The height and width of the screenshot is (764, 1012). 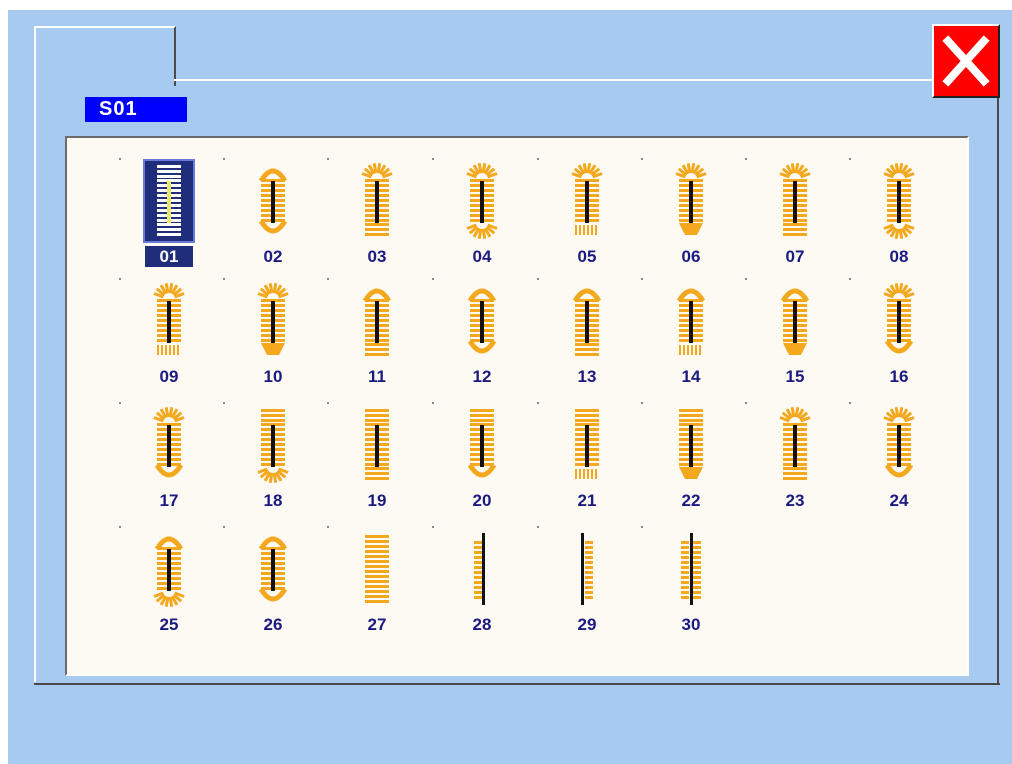 I want to click on pattern-item-22: 22, so click(x=691, y=462).